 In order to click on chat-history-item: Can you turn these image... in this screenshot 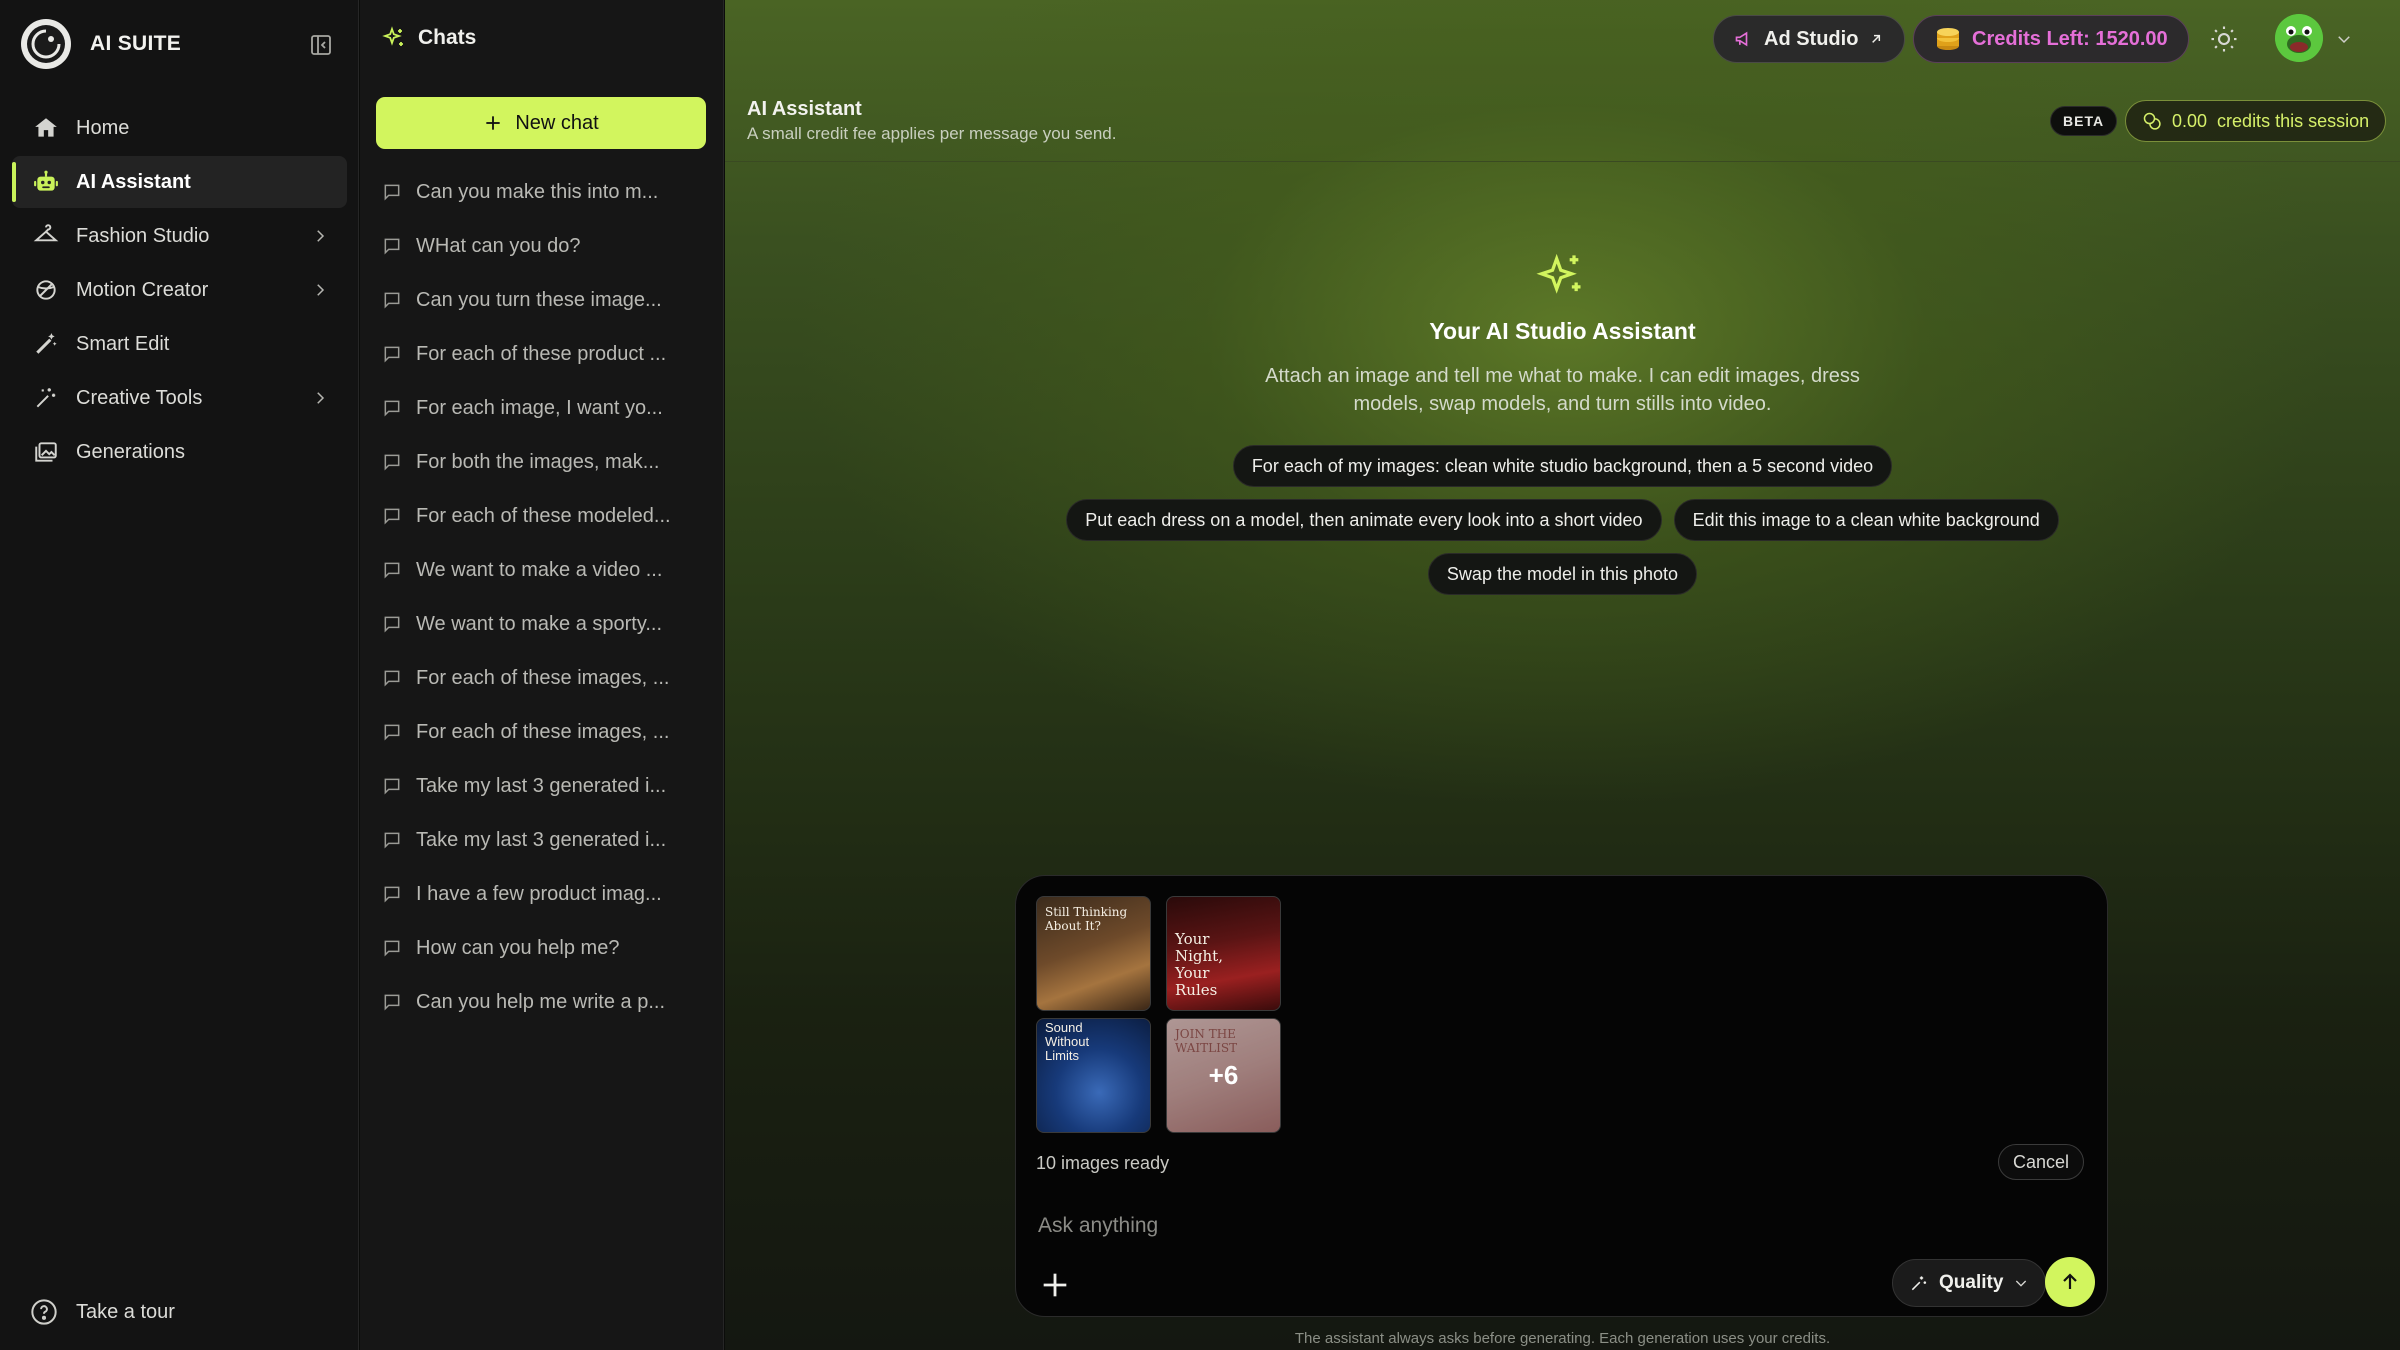, I will do `click(542, 300)`.